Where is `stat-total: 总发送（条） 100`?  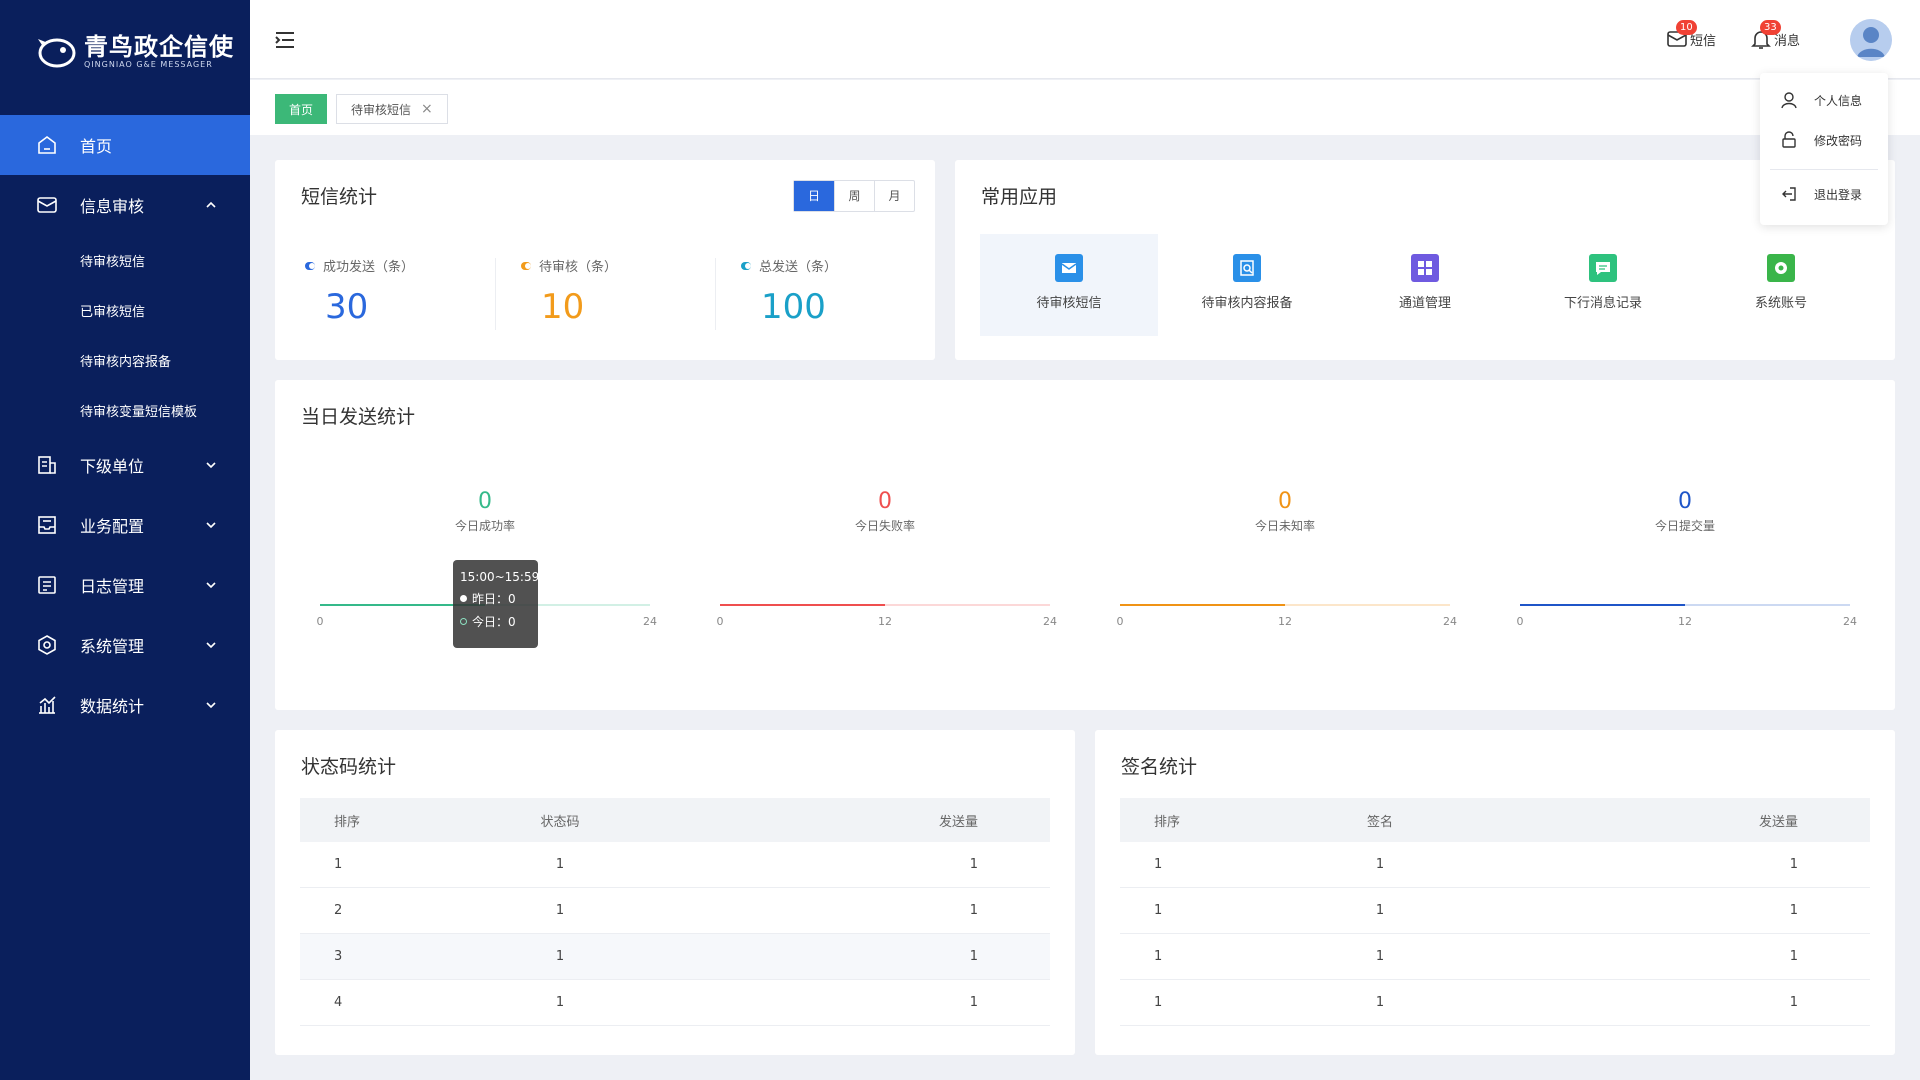
stat-total: 总发送（条） 100 is located at coordinates (789, 291).